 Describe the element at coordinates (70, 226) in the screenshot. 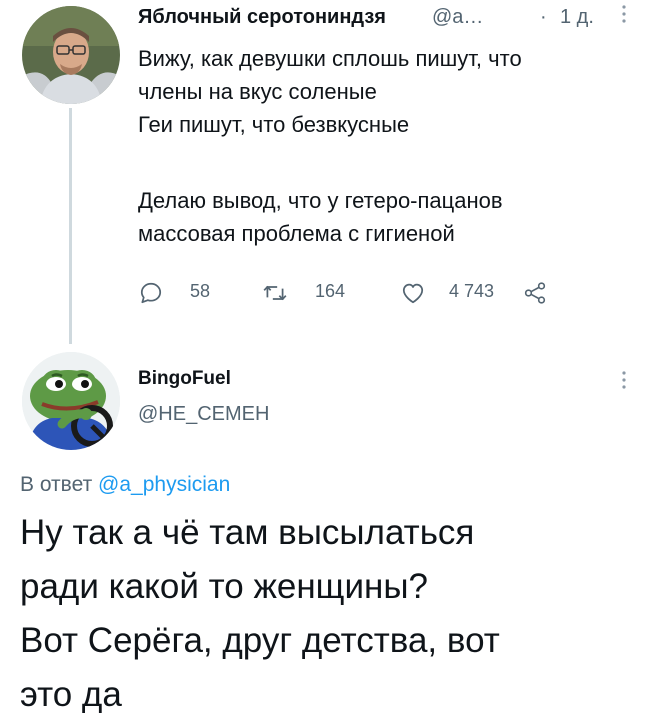

I see `thread-line` at that location.